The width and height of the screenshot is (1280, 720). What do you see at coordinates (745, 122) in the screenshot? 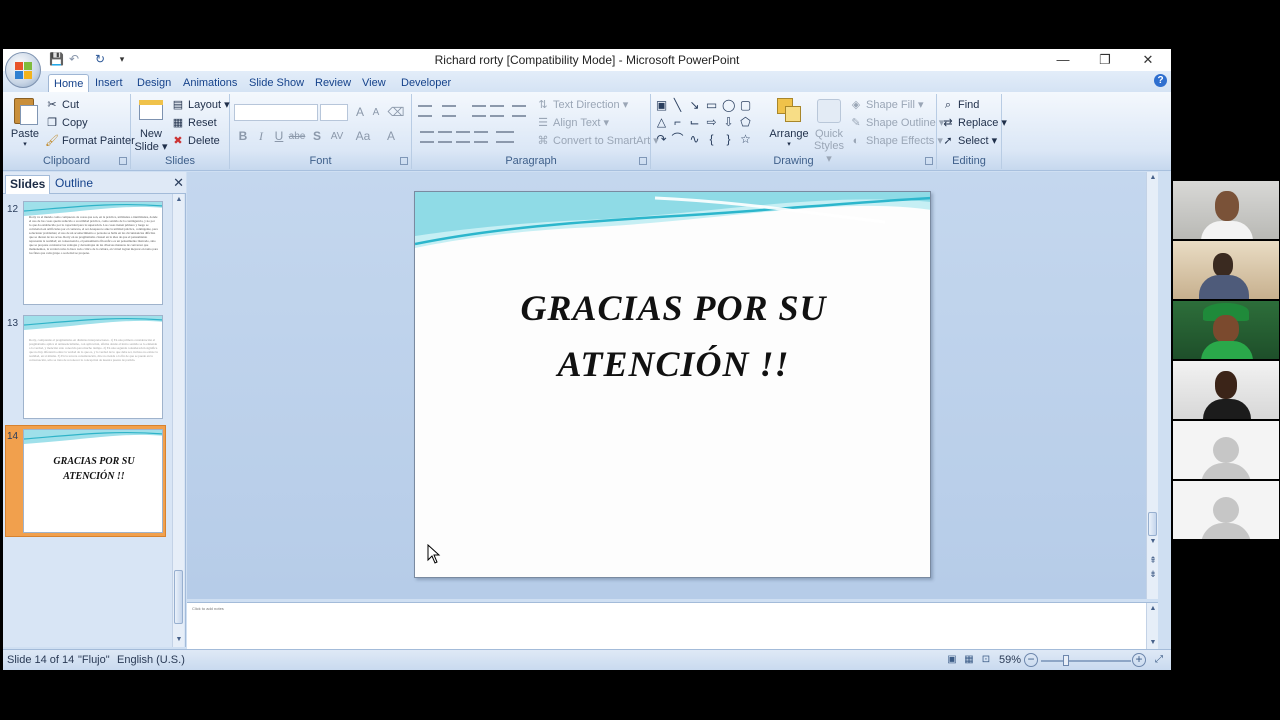
I see `pentagon-shape-icon: ⬠` at bounding box center [745, 122].